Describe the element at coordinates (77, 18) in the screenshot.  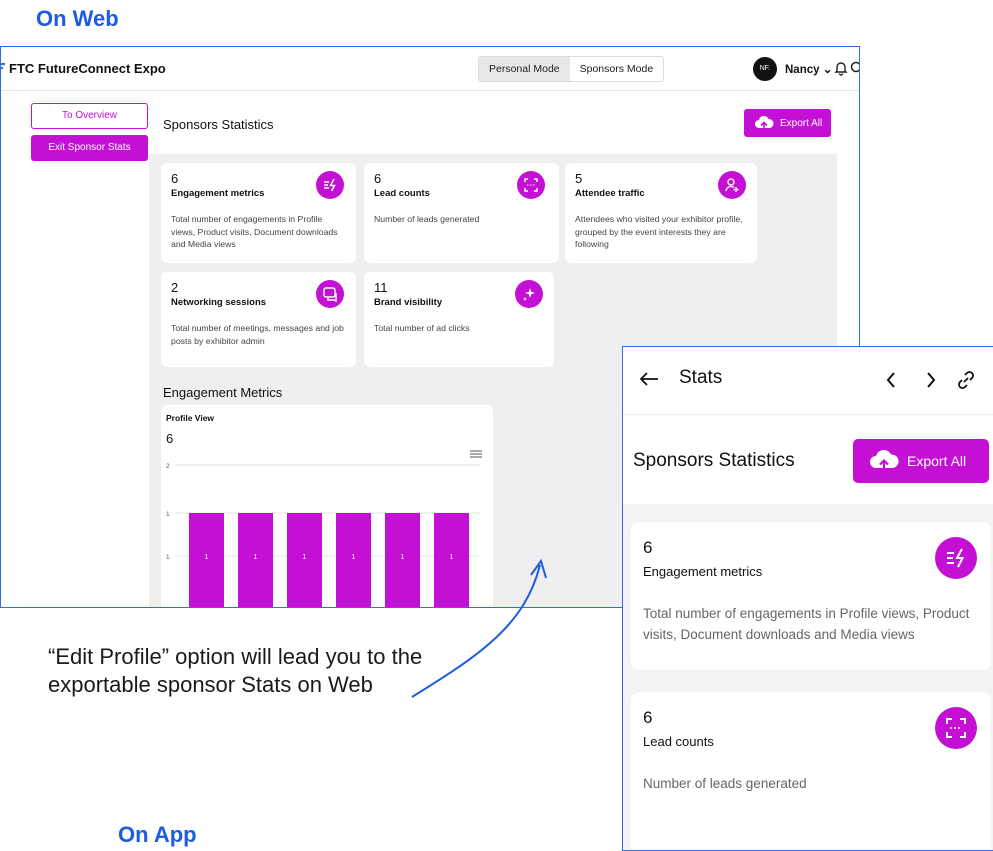
I see `on-web-label: On Web` at that location.